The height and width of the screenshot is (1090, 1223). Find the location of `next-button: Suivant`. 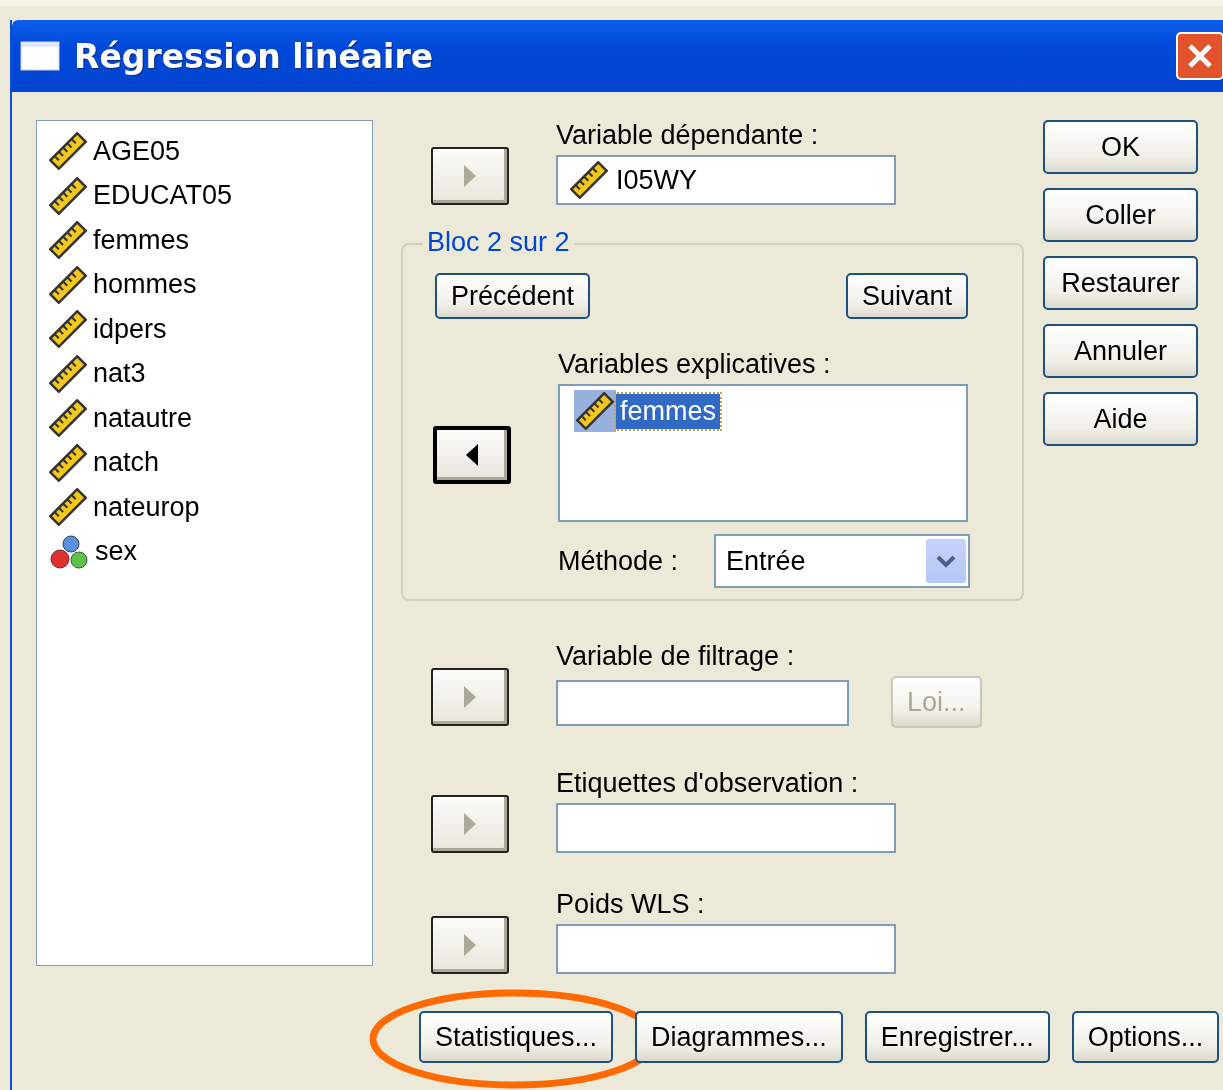

next-button: Suivant is located at coordinates (906, 296).